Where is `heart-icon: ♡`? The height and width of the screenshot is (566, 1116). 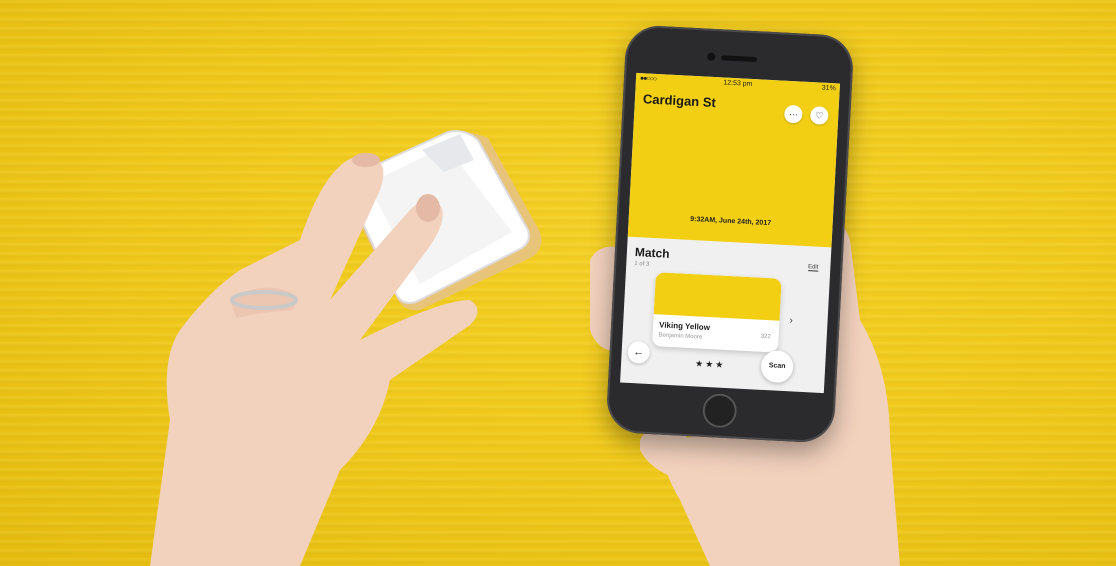 heart-icon: ♡ is located at coordinates (819, 115).